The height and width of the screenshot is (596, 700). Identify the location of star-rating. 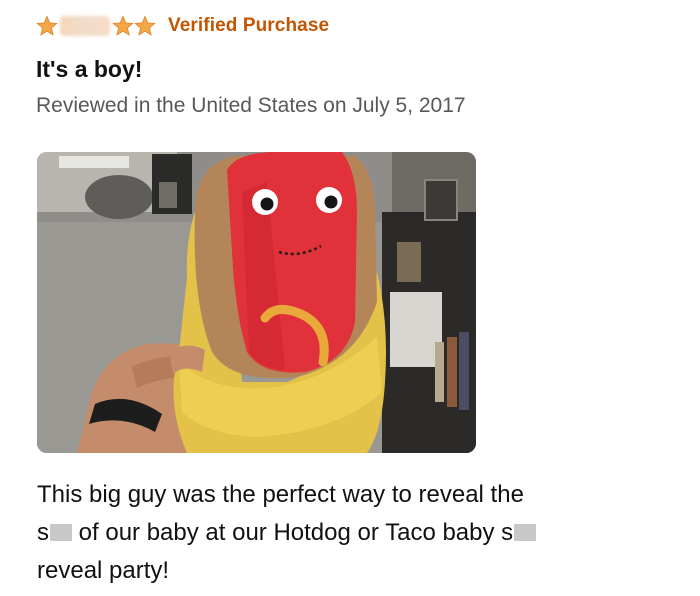
(96, 26).